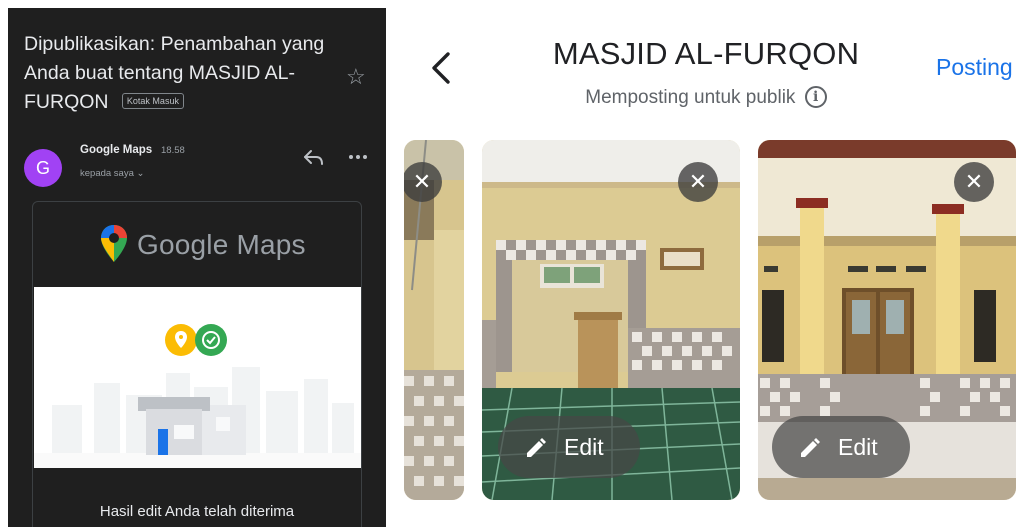 The height and width of the screenshot is (527, 1027). Describe the element at coordinates (43, 168) in the screenshot. I see `sender-avatar: G` at that location.